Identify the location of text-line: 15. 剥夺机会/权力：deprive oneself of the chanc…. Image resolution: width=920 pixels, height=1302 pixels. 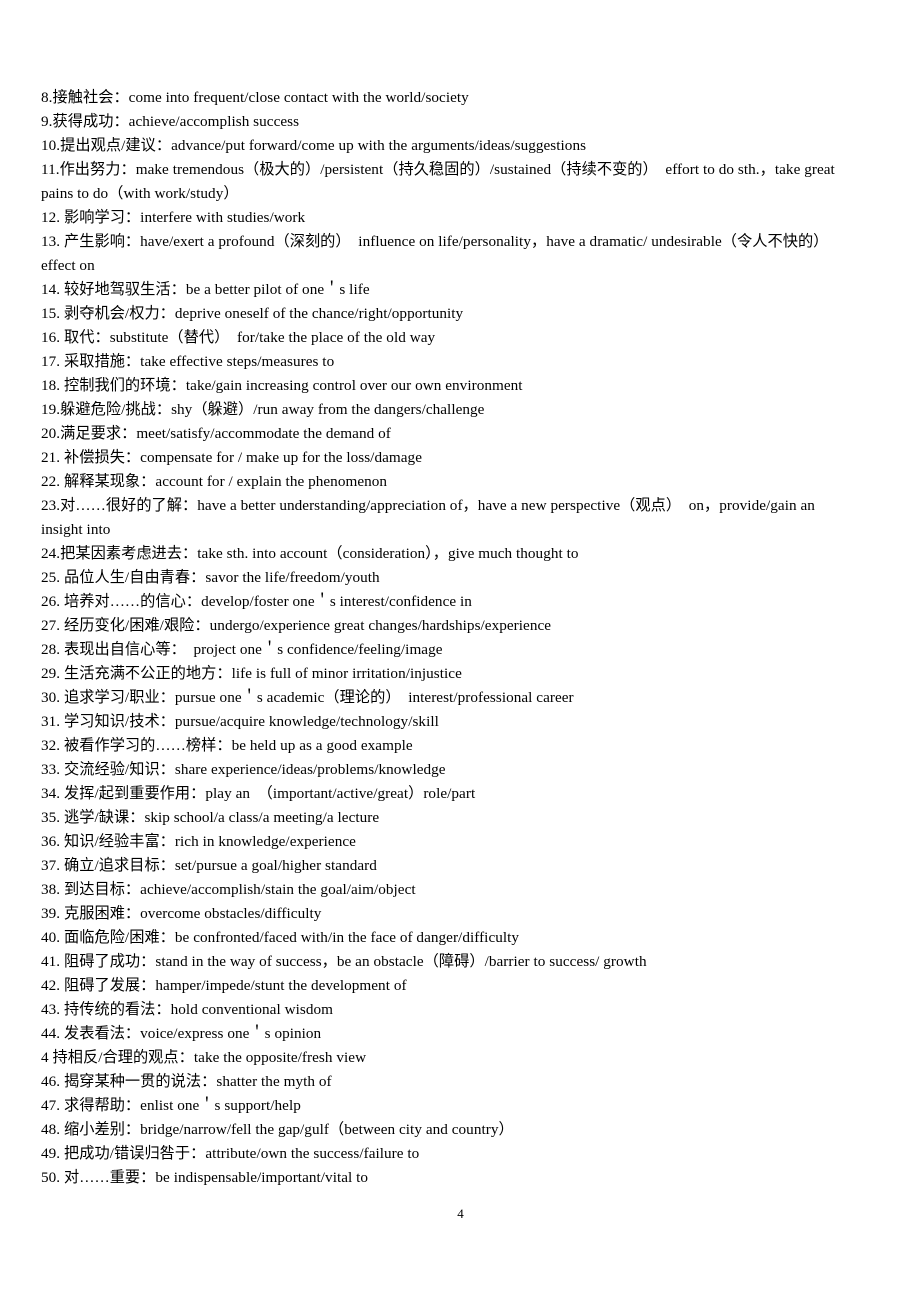
(252, 313).